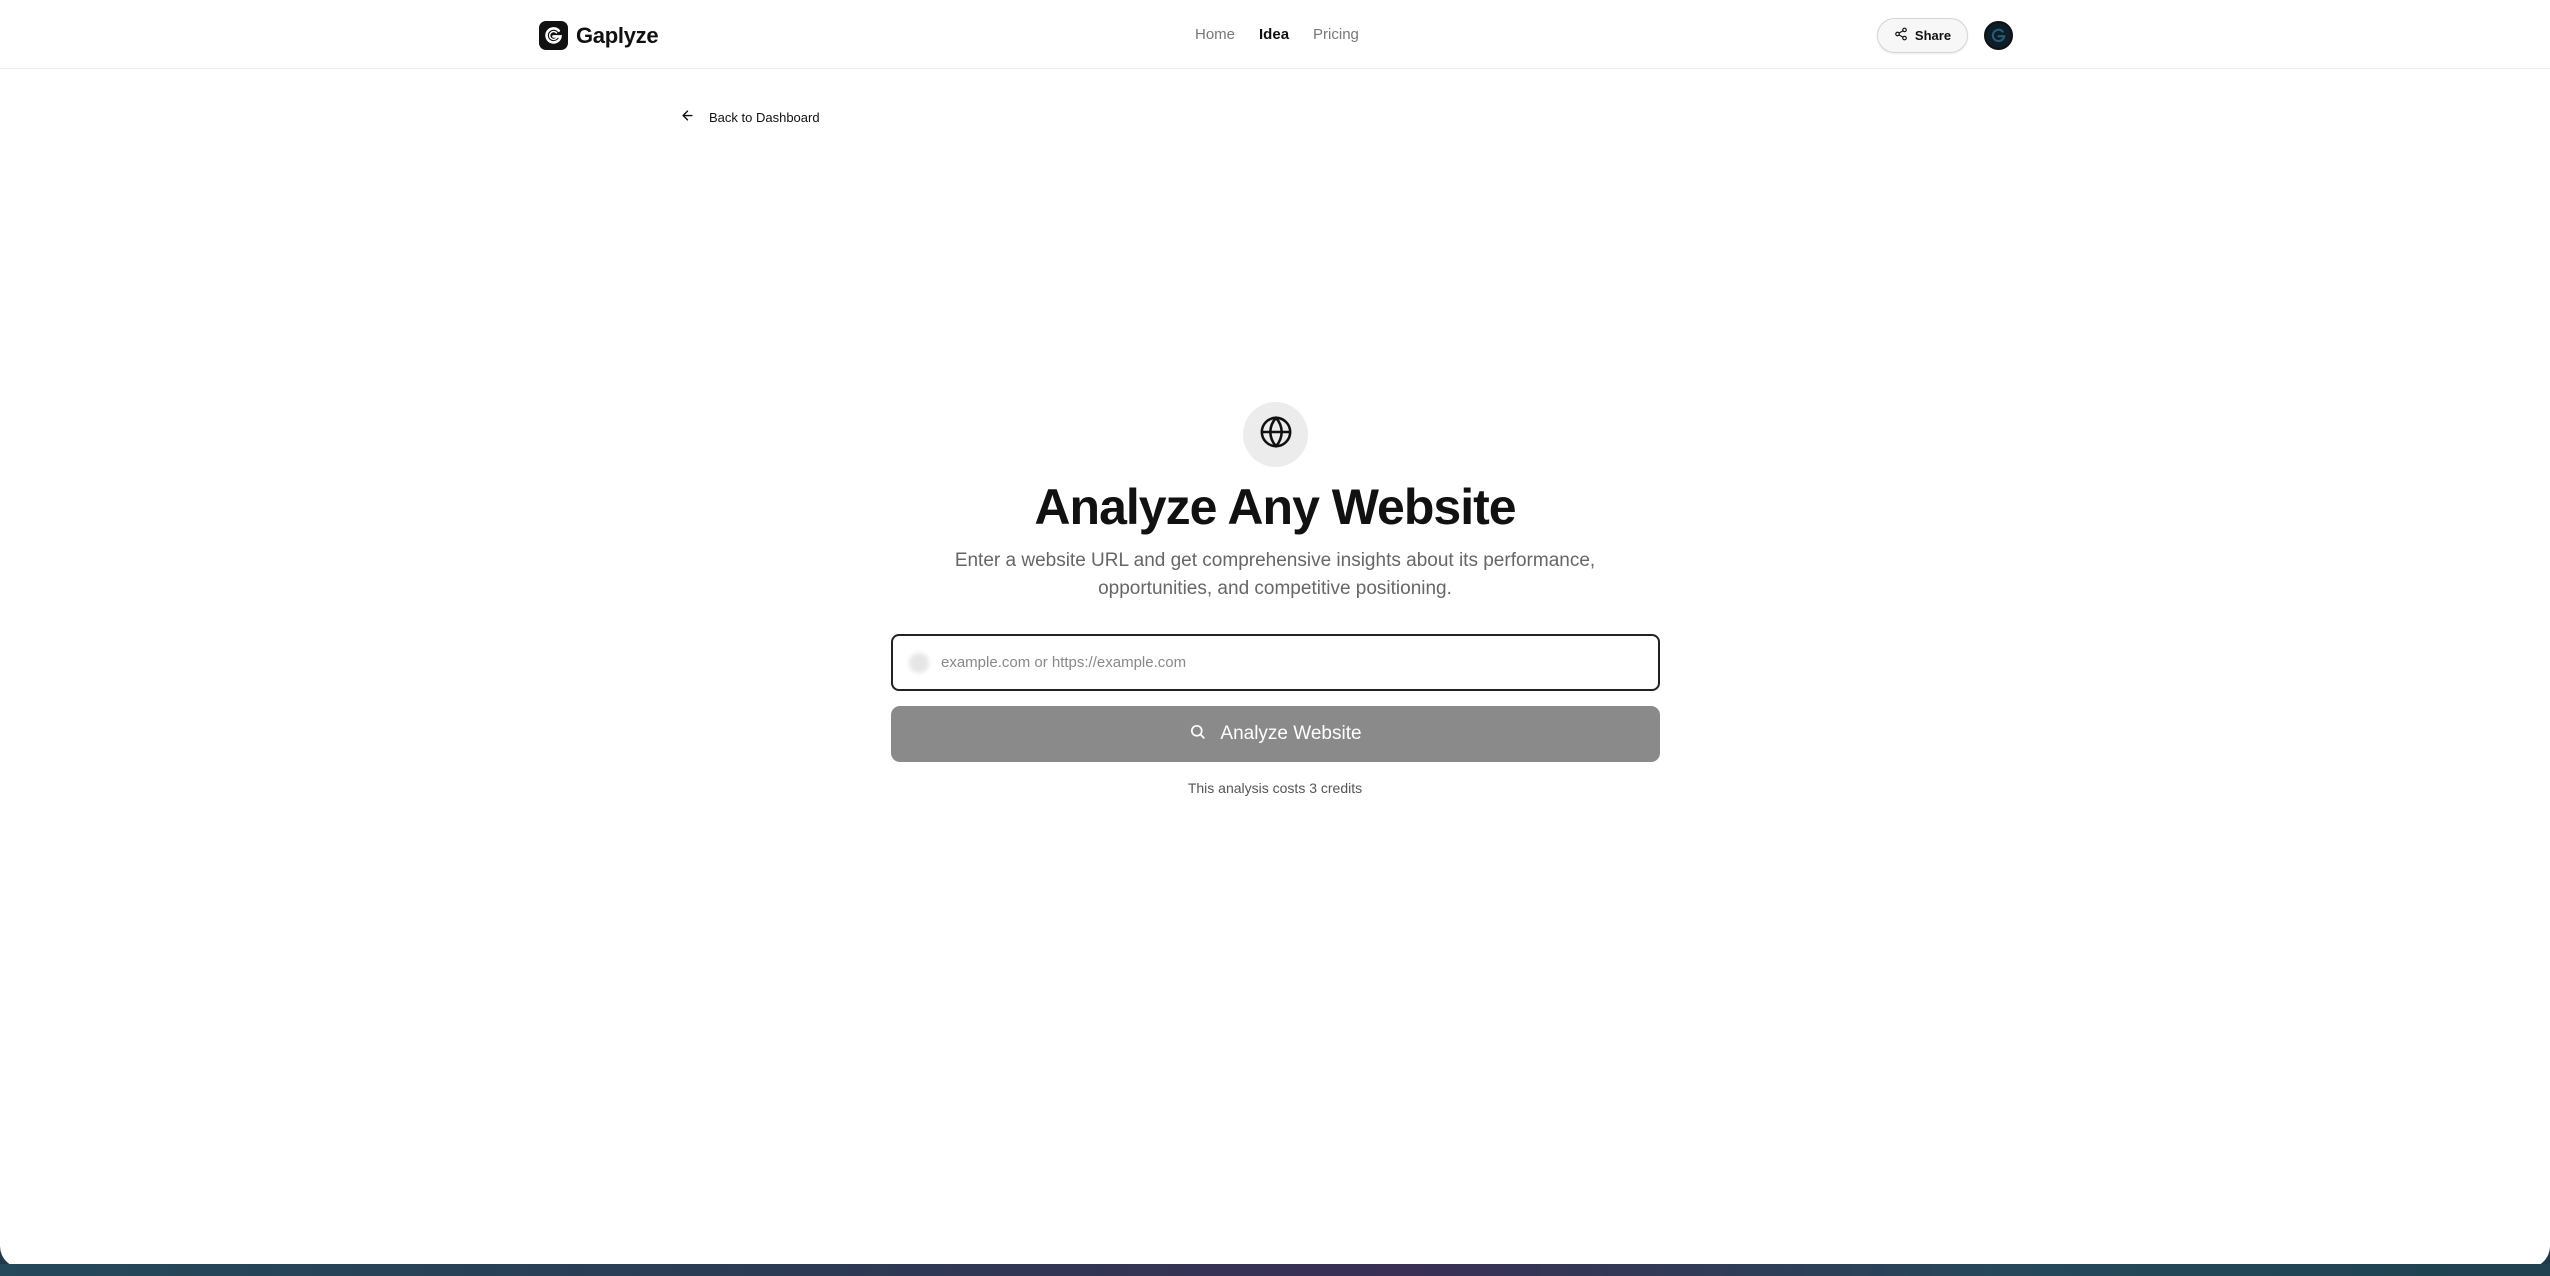  I want to click on search-icon, so click(1197, 734).